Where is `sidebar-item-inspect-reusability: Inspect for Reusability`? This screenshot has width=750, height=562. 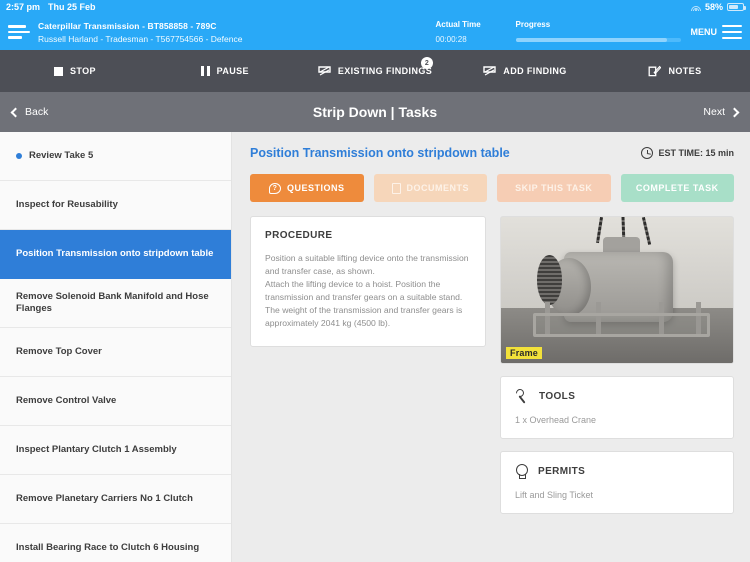
sidebar-item-inspect-reusability: Inspect for Reusability is located at coordinates (115, 205).